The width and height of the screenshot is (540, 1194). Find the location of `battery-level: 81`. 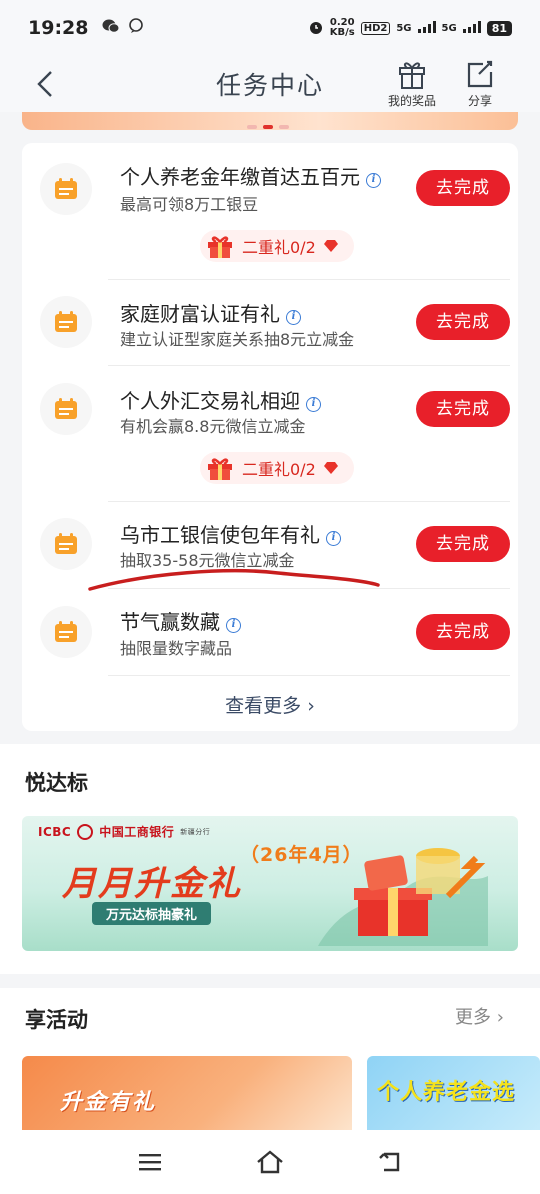

battery-level: 81 is located at coordinates (499, 28).